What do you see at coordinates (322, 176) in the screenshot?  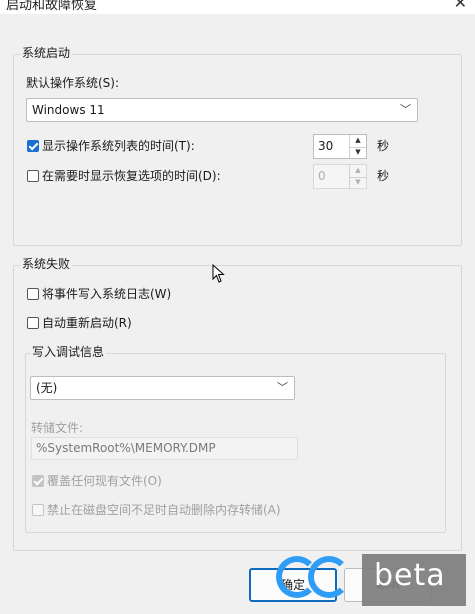 I see `show-recovery-value: 0` at bounding box center [322, 176].